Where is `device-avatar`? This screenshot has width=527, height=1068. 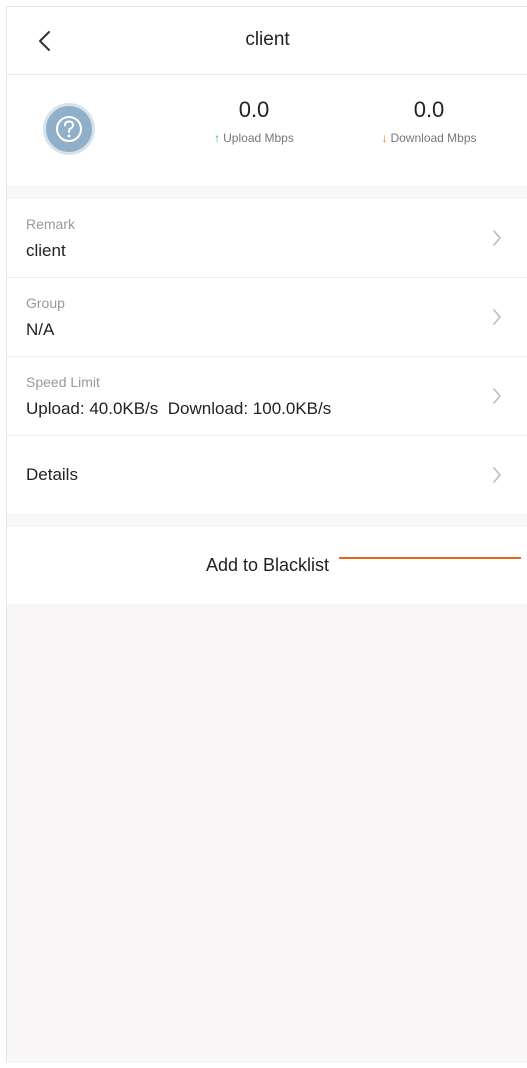 device-avatar is located at coordinates (69, 129).